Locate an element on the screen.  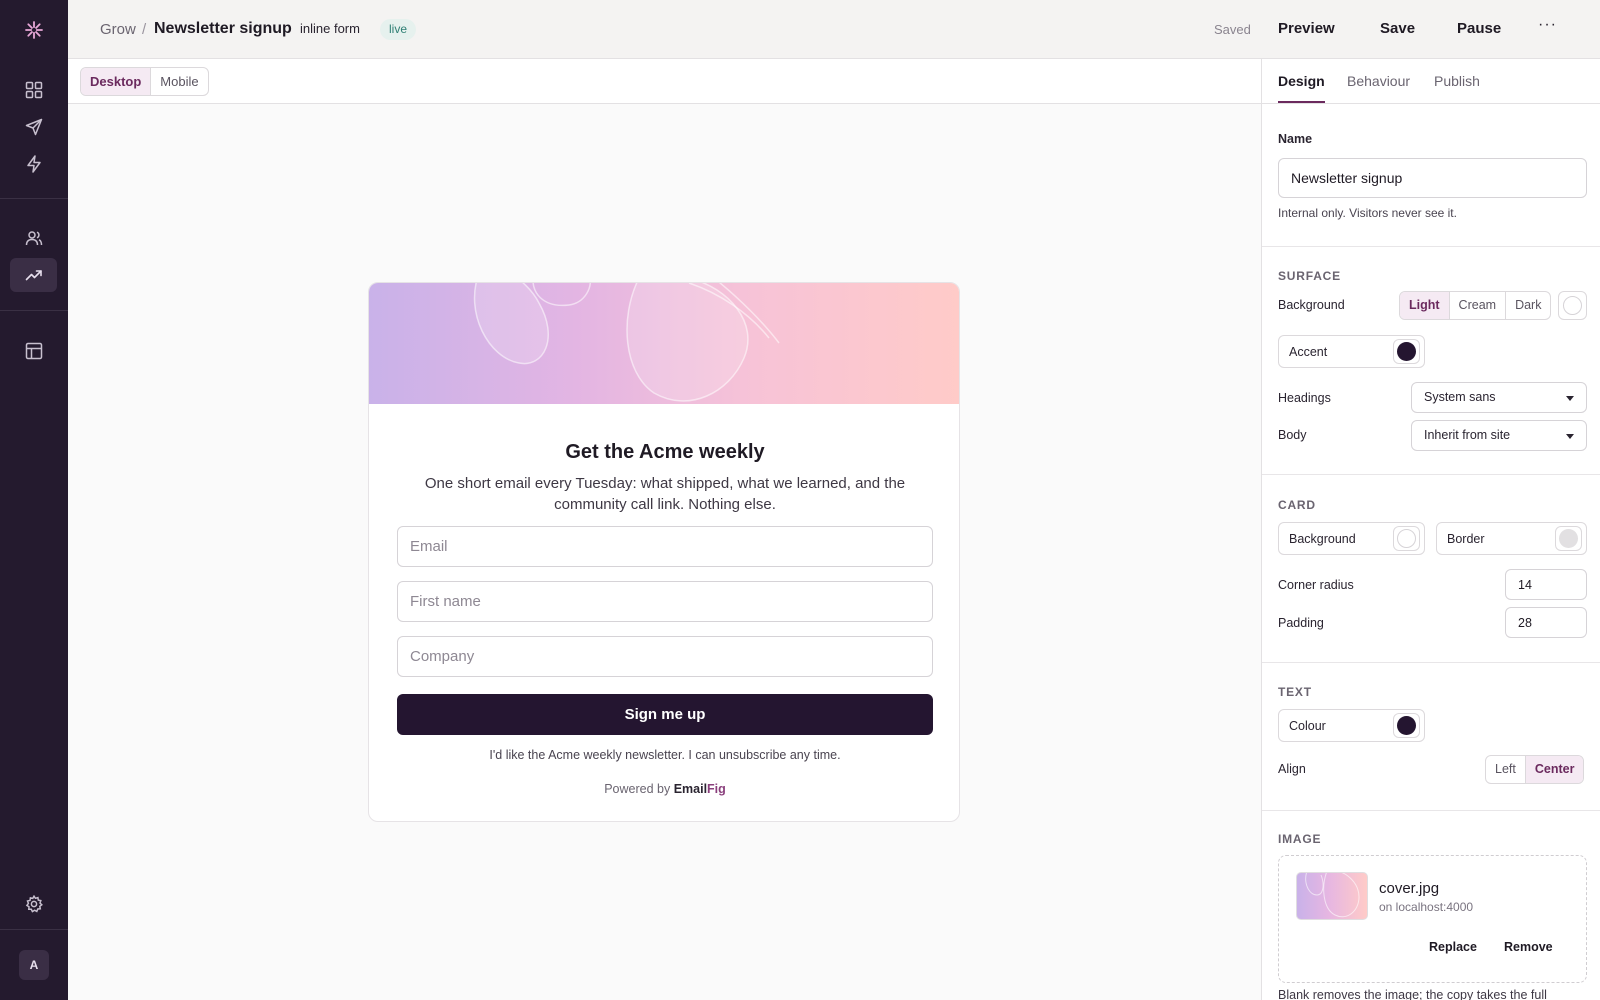
card-border-swatch is located at coordinates (1568, 538).